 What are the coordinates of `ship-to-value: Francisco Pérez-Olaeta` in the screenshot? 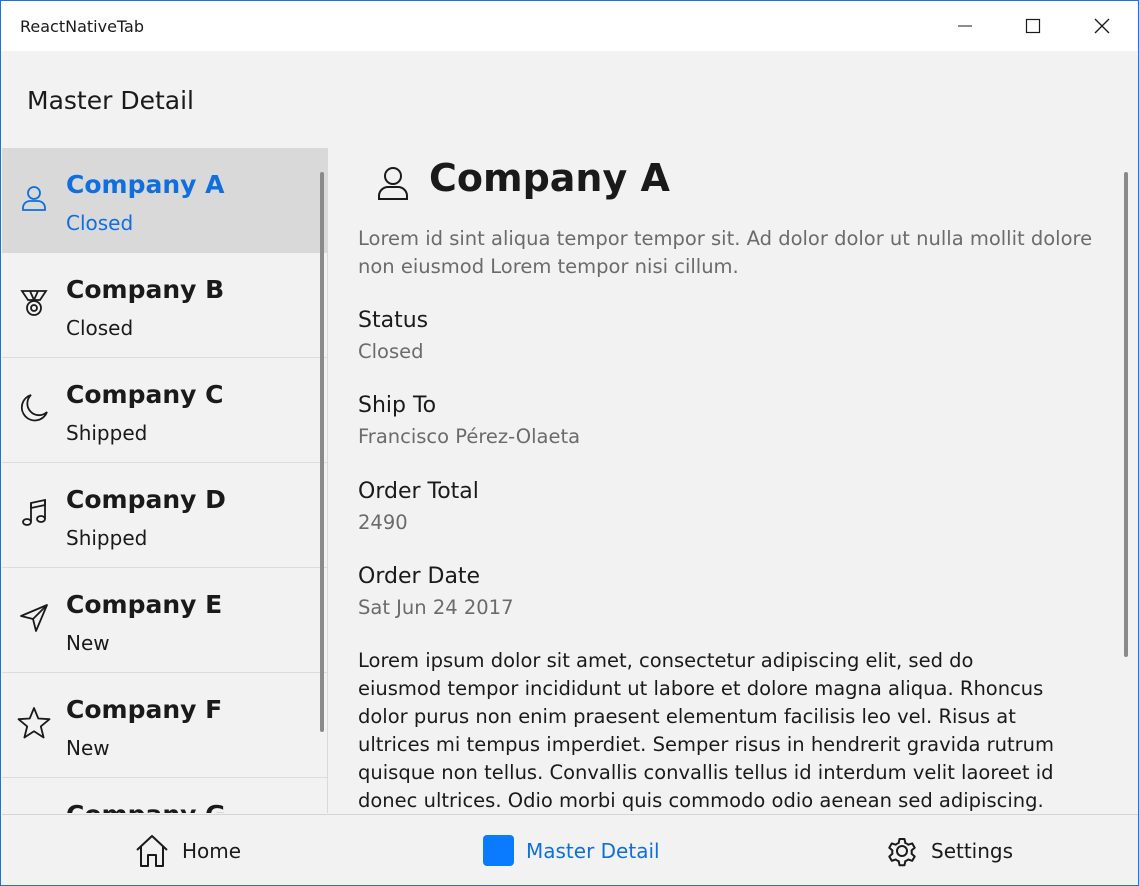 It's located at (469, 436).